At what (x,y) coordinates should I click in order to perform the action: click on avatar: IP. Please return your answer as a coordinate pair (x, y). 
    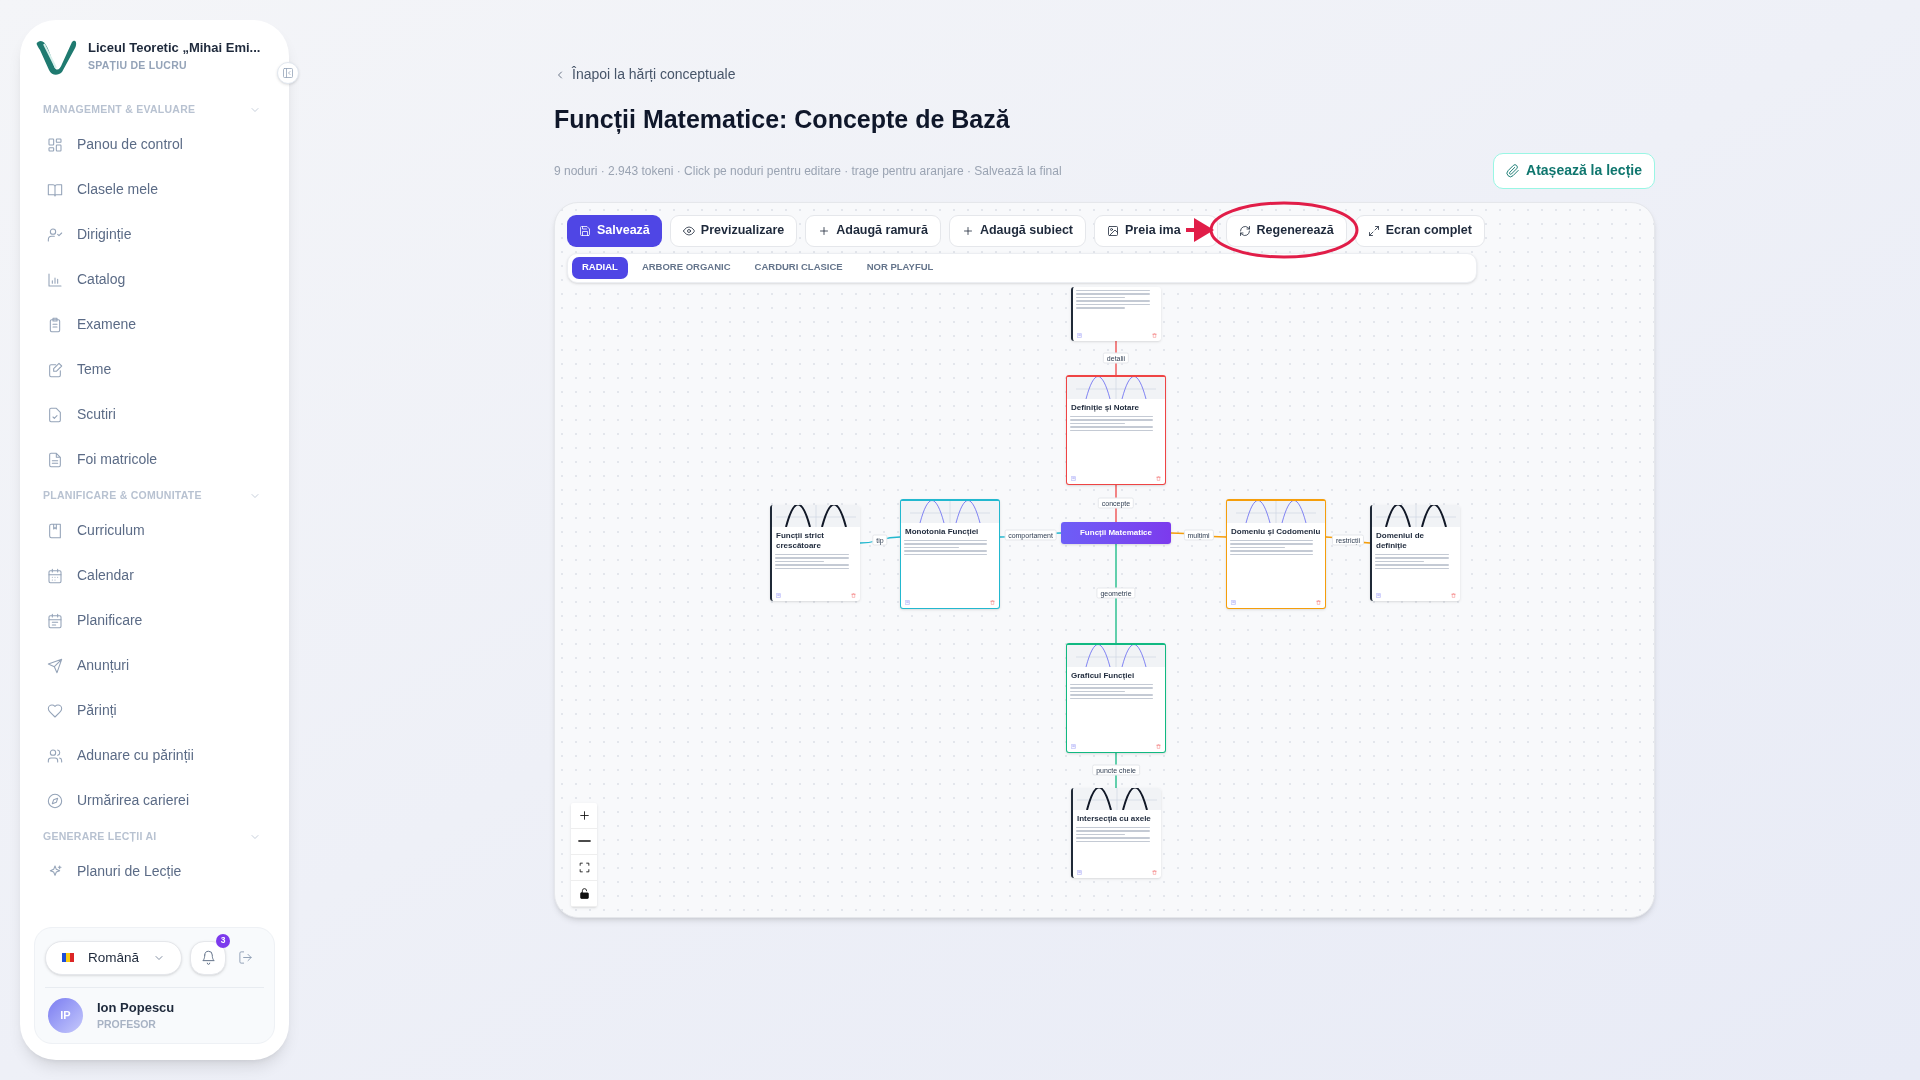
    Looking at the image, I should click on (65, 1015).